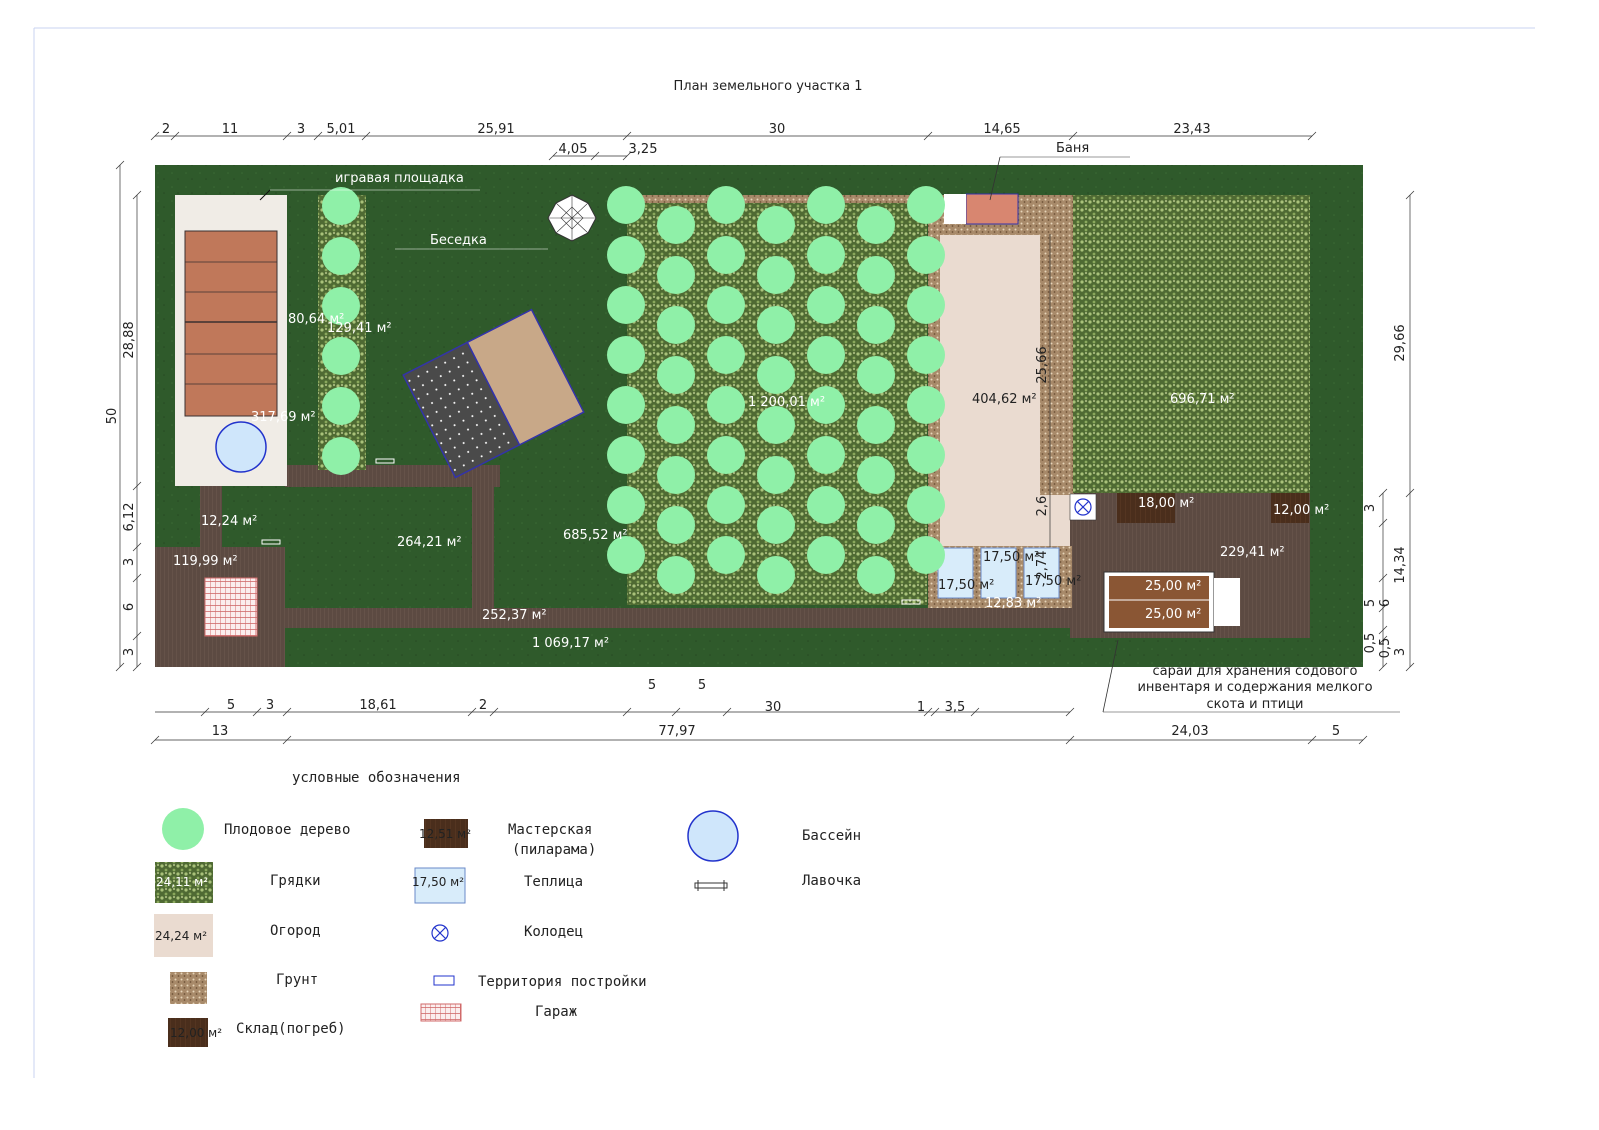  What do you see at coordinates (166, 129) in the screenshot?
I see `dim-top-1: 2` at bounding box center [166, 129].